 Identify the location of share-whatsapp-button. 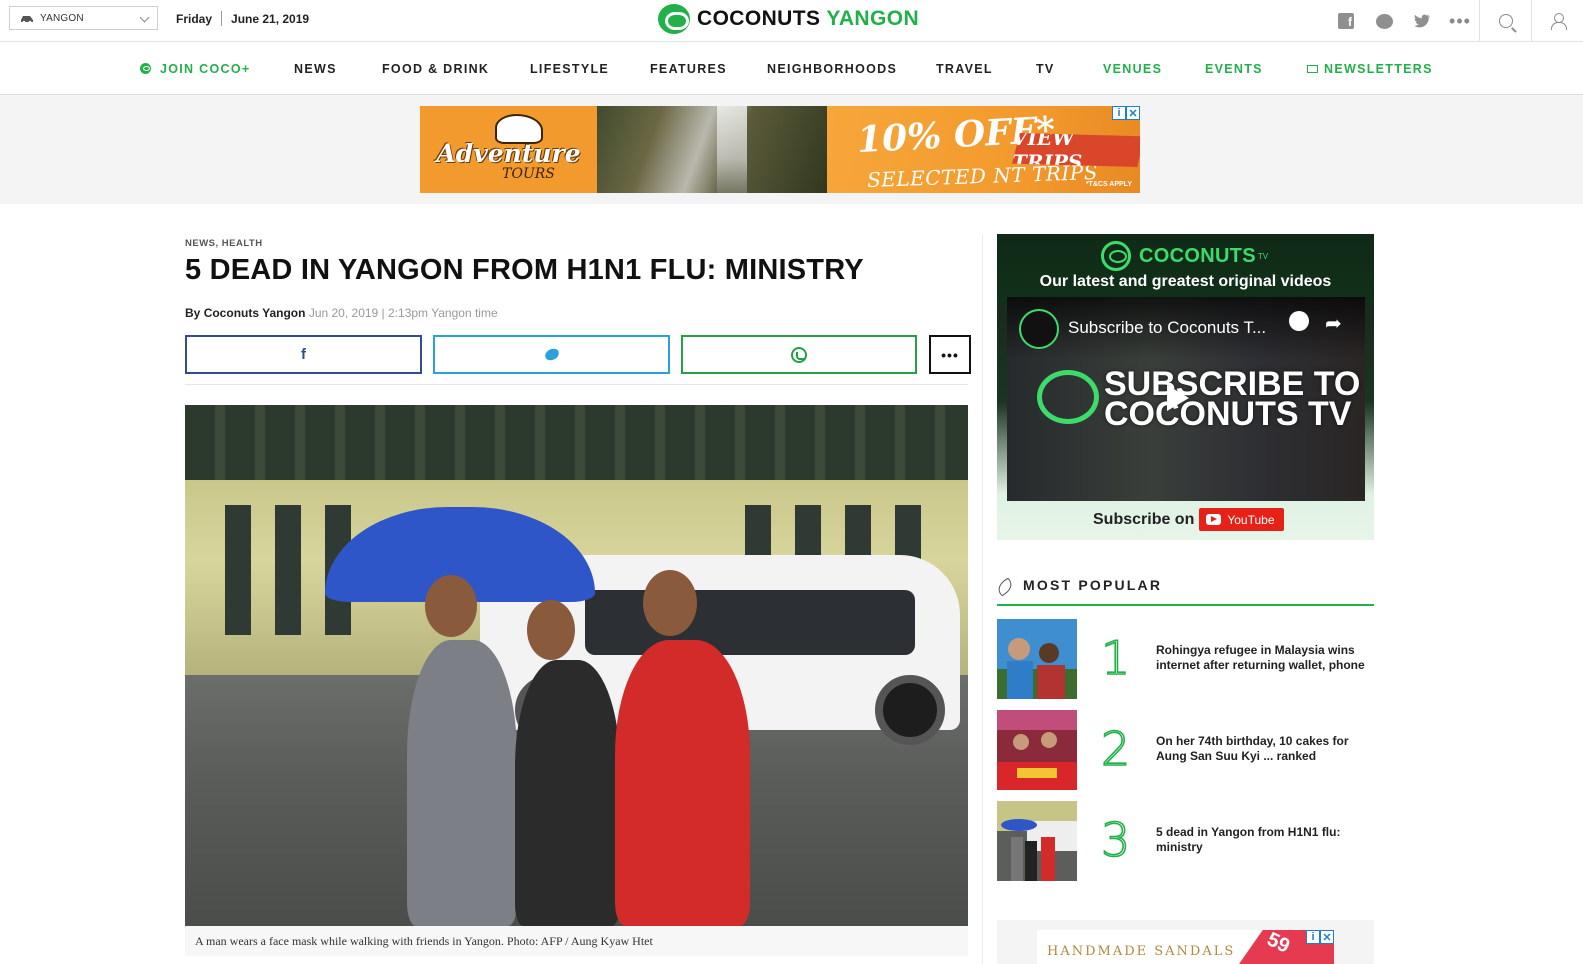
(799, 354).